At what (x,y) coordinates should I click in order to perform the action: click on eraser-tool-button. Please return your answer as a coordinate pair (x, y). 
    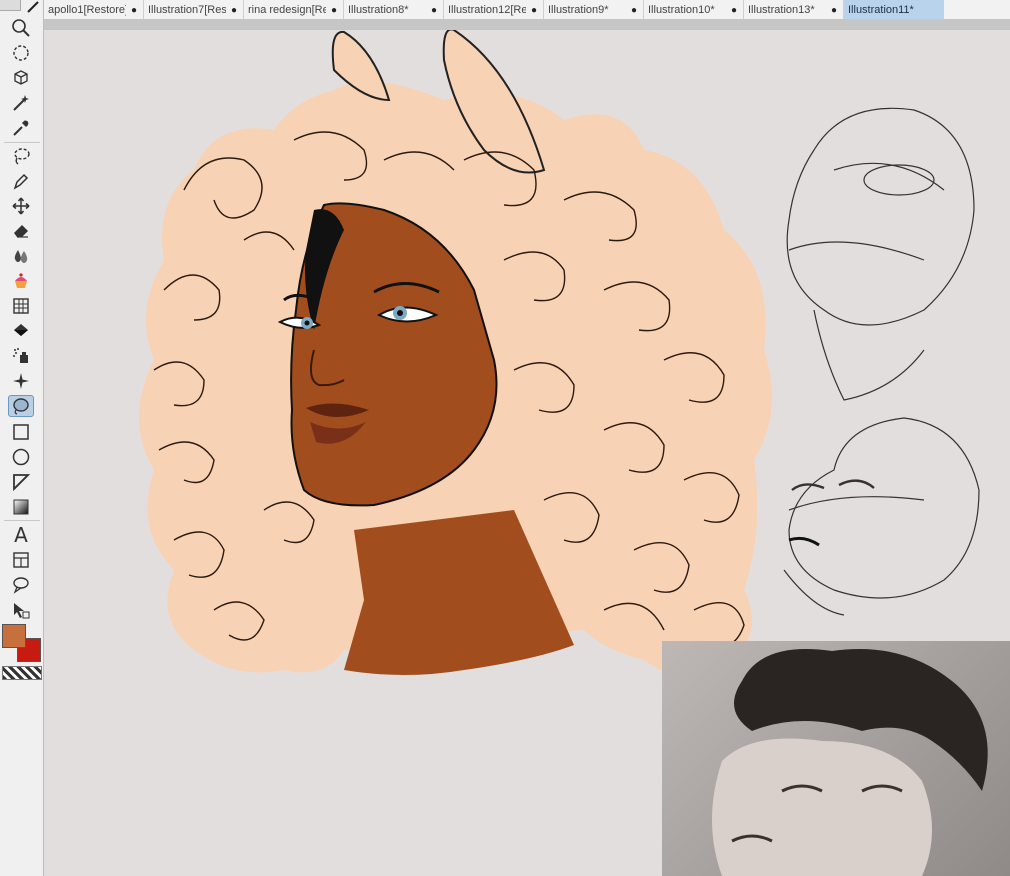
    Looking at the image, I should click on (21, 231).